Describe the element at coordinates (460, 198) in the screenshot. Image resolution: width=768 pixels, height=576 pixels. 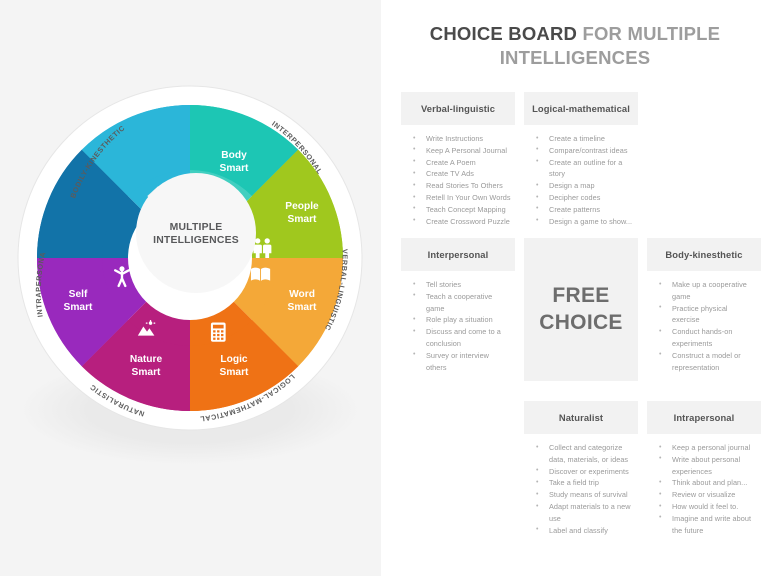
I see `list-item: Retell In Your Own Words` at that location.